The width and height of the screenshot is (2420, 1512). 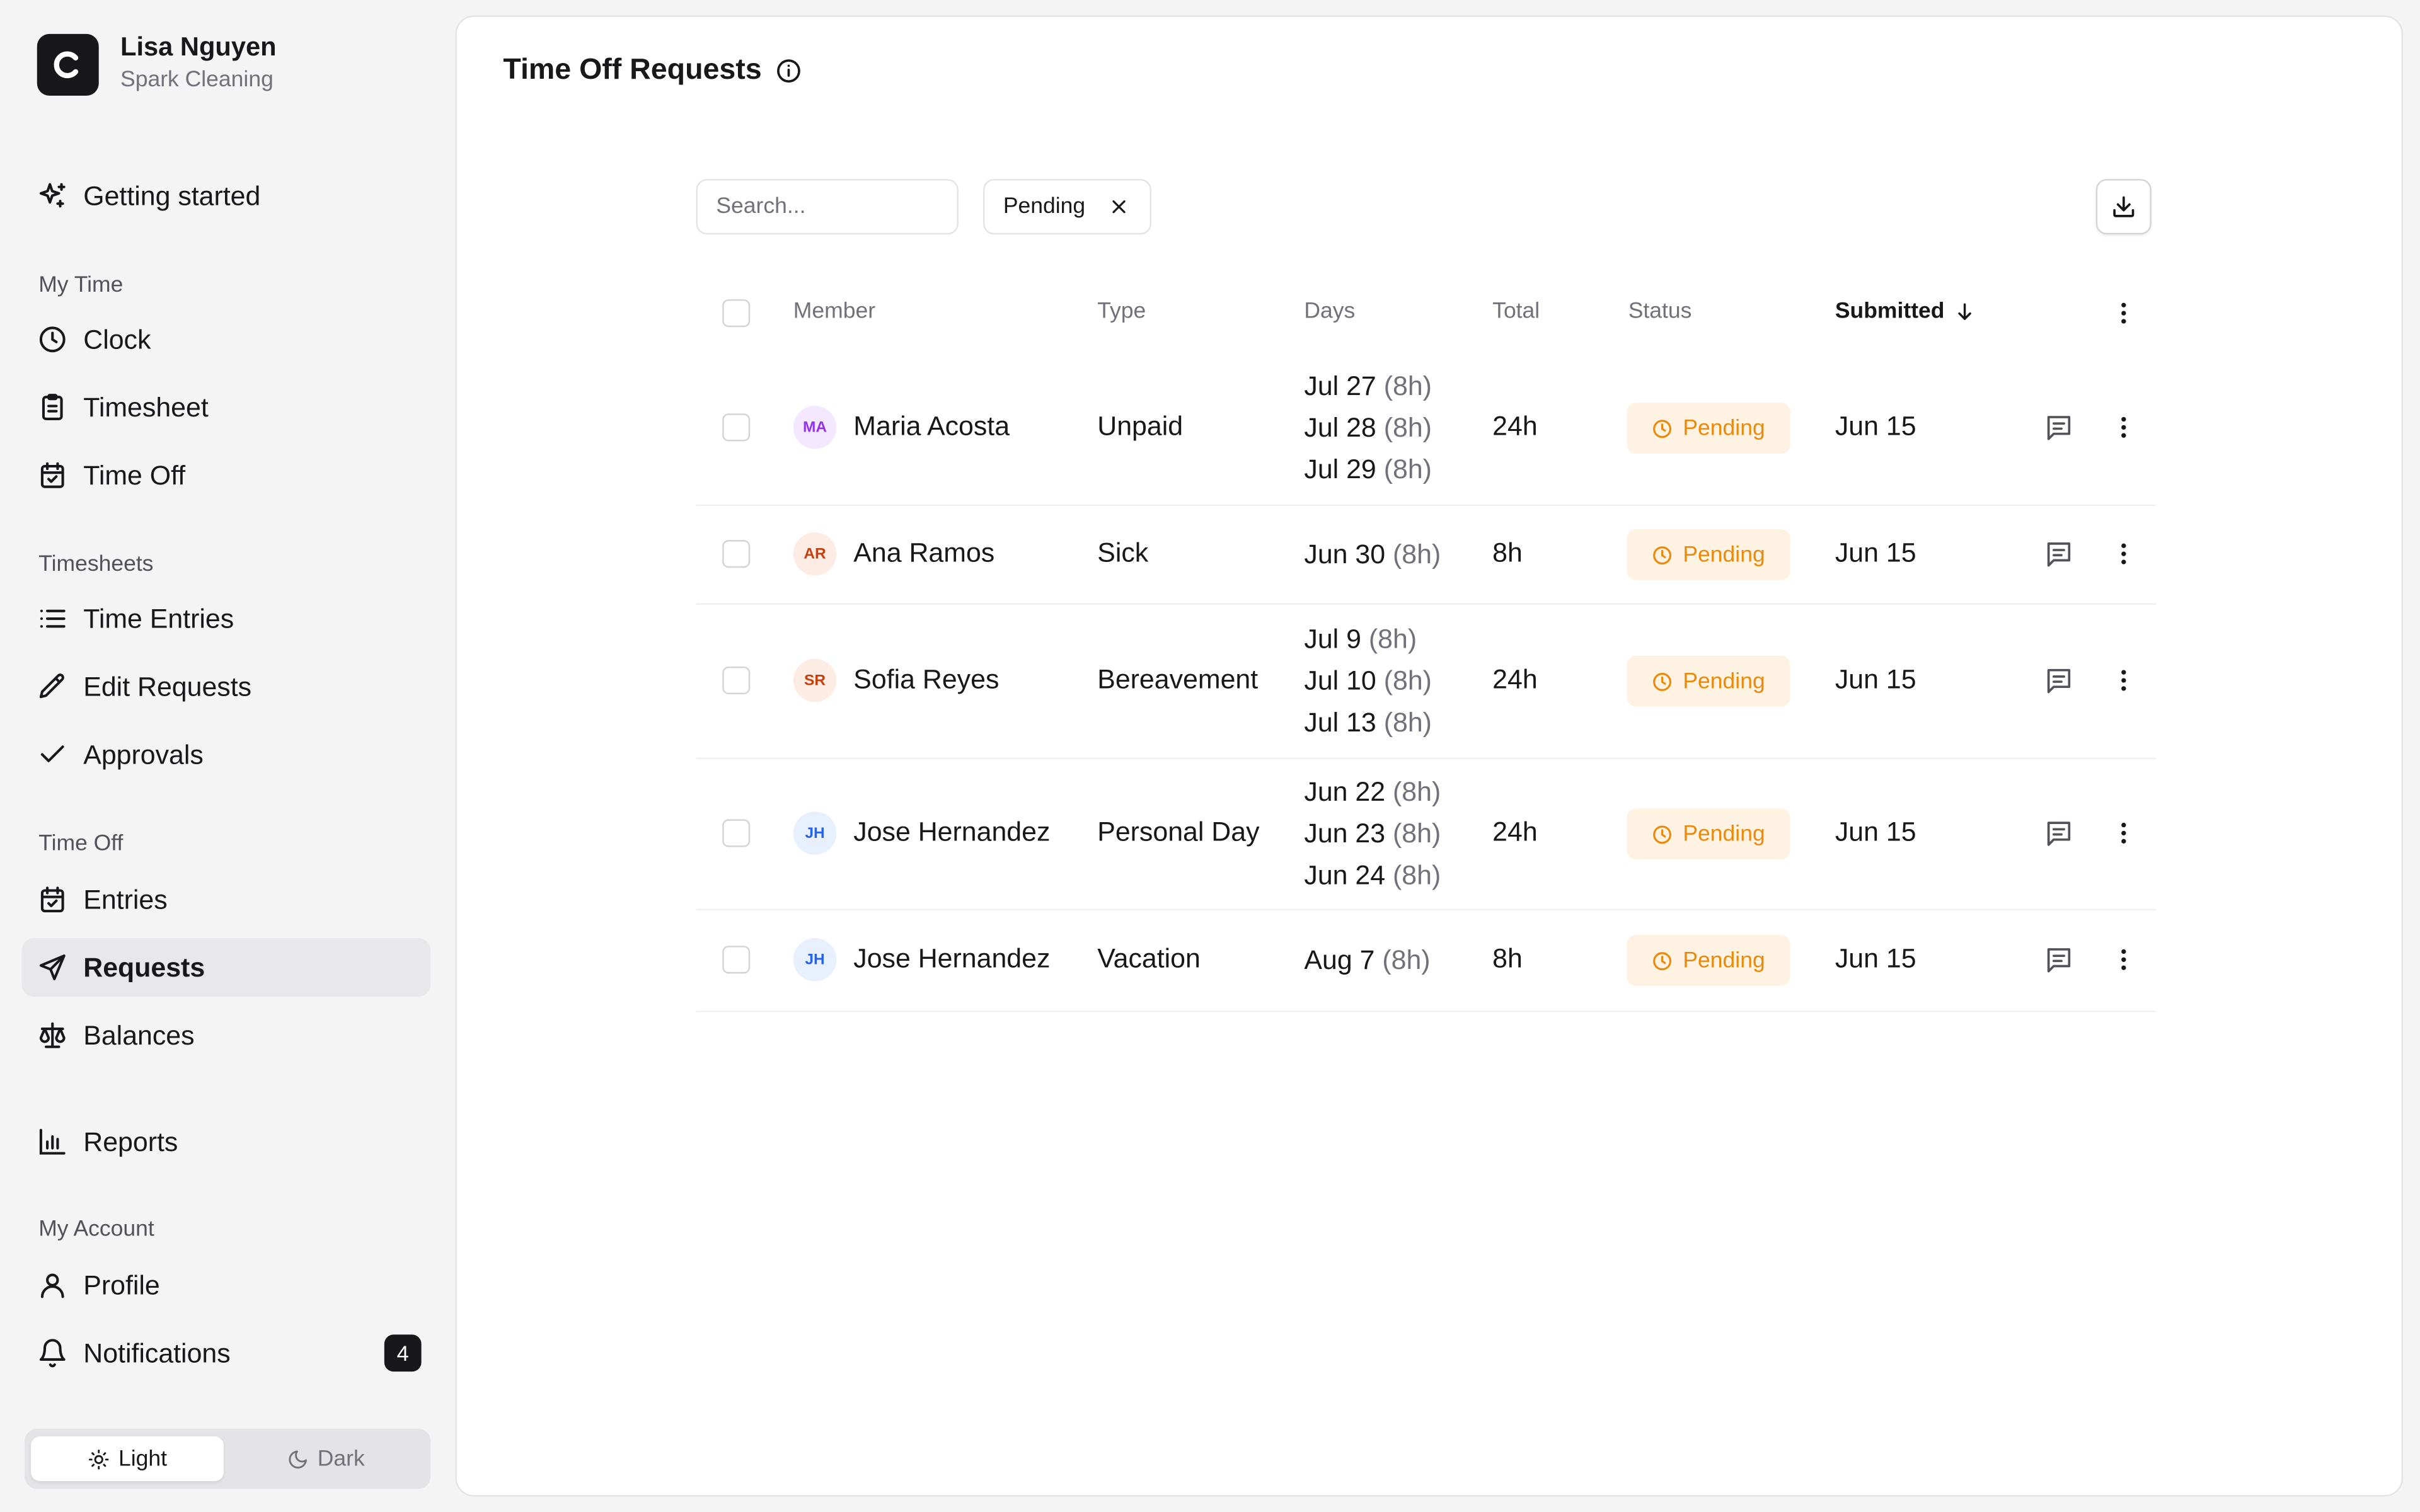 I want to click on sidebar-item-time-entries: Time Entries, so click(x=225, y=619).